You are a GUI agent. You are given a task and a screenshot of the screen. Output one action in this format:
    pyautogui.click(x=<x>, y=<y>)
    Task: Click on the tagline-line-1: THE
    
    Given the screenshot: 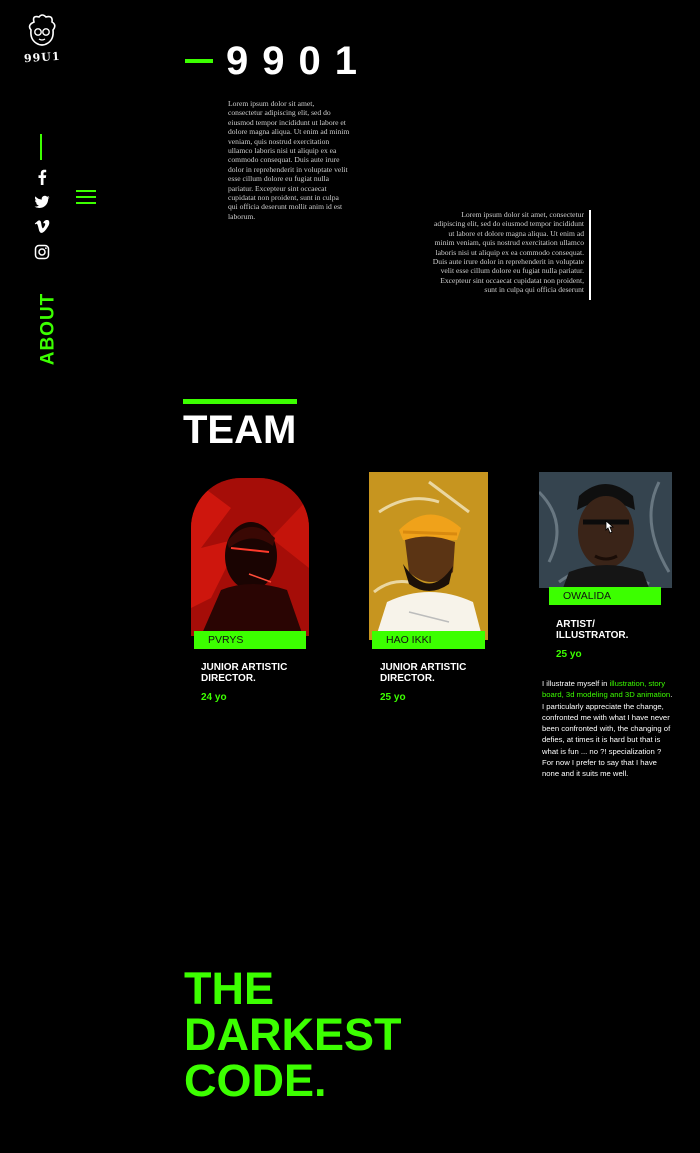 What is the action you would take?
    pyautogui.click(x=229, y=988)
    